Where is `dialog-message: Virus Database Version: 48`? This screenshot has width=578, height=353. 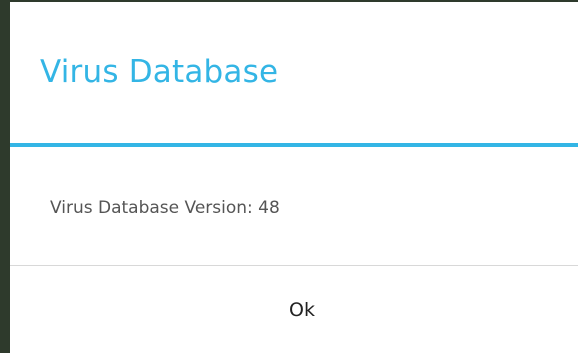 dialog-message: Virus Database Version: 48 is located at coordinates (165, 208).